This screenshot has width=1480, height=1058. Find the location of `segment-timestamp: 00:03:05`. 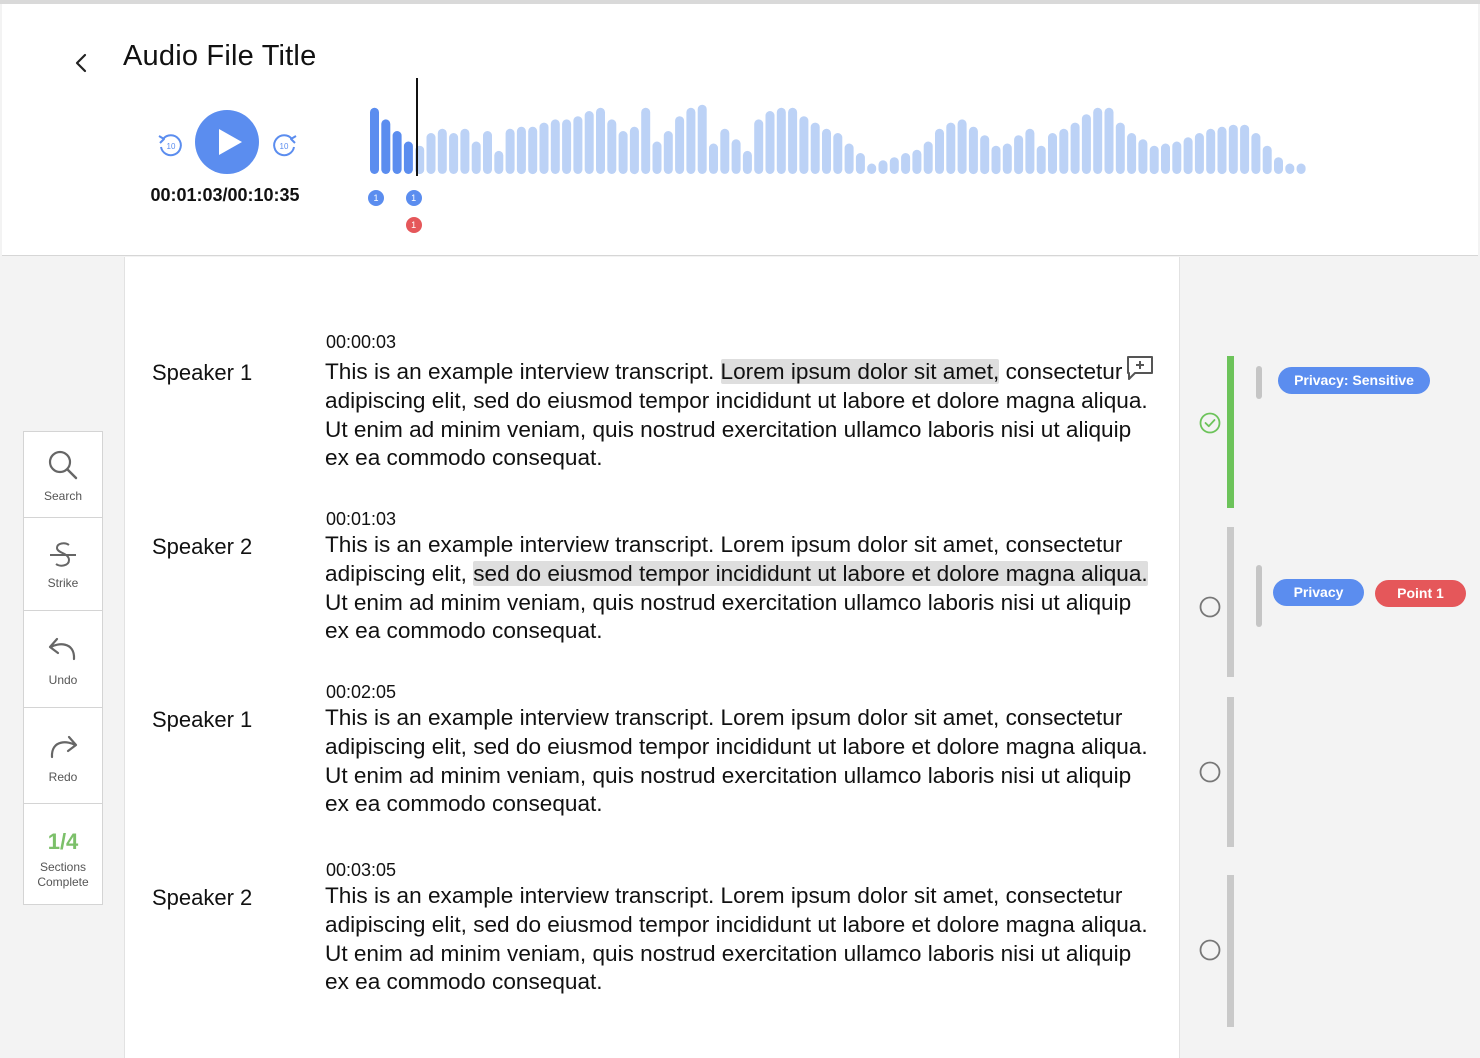

segment-timestamp: 00:03:05 is located at coordinates (361, 870).